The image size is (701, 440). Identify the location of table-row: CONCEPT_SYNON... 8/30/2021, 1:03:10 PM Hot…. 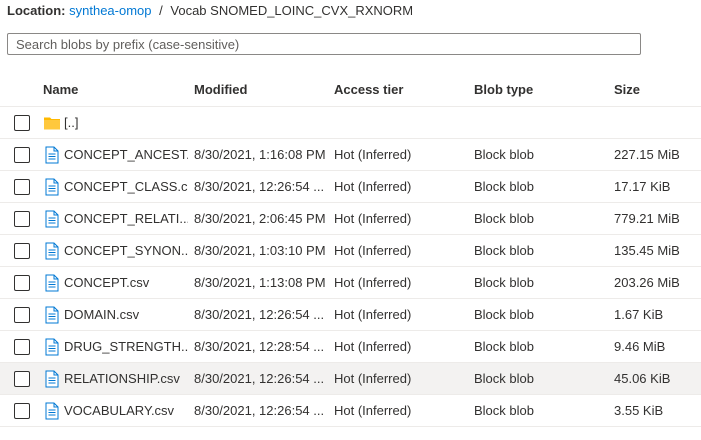
(350, 251).